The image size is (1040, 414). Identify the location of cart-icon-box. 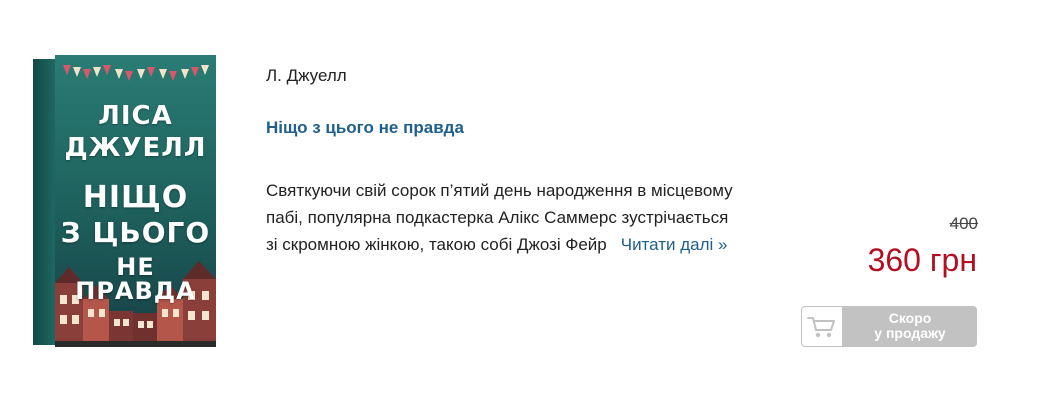
(822, 326).